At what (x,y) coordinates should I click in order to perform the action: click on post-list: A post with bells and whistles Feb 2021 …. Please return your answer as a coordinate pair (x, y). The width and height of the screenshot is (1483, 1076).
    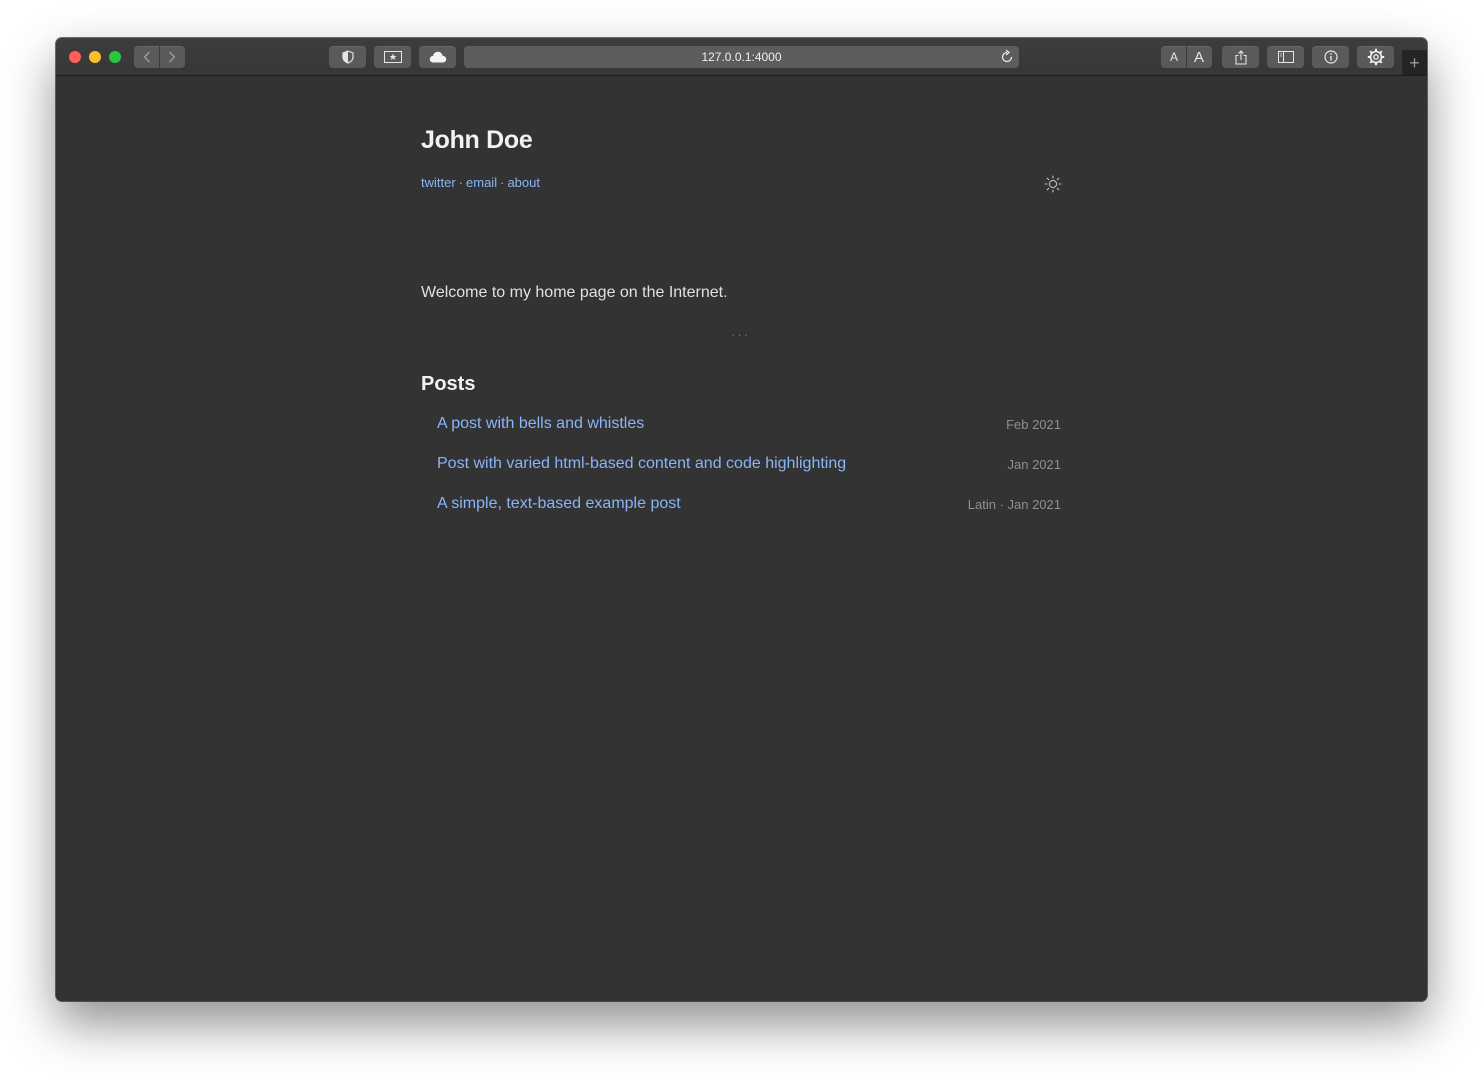
    Looking at the image, I should click on (749, 475).